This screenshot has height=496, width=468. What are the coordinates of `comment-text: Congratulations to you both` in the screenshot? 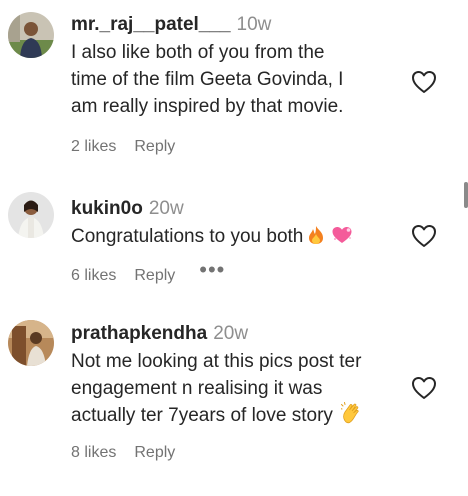 It's located at (241, 238).